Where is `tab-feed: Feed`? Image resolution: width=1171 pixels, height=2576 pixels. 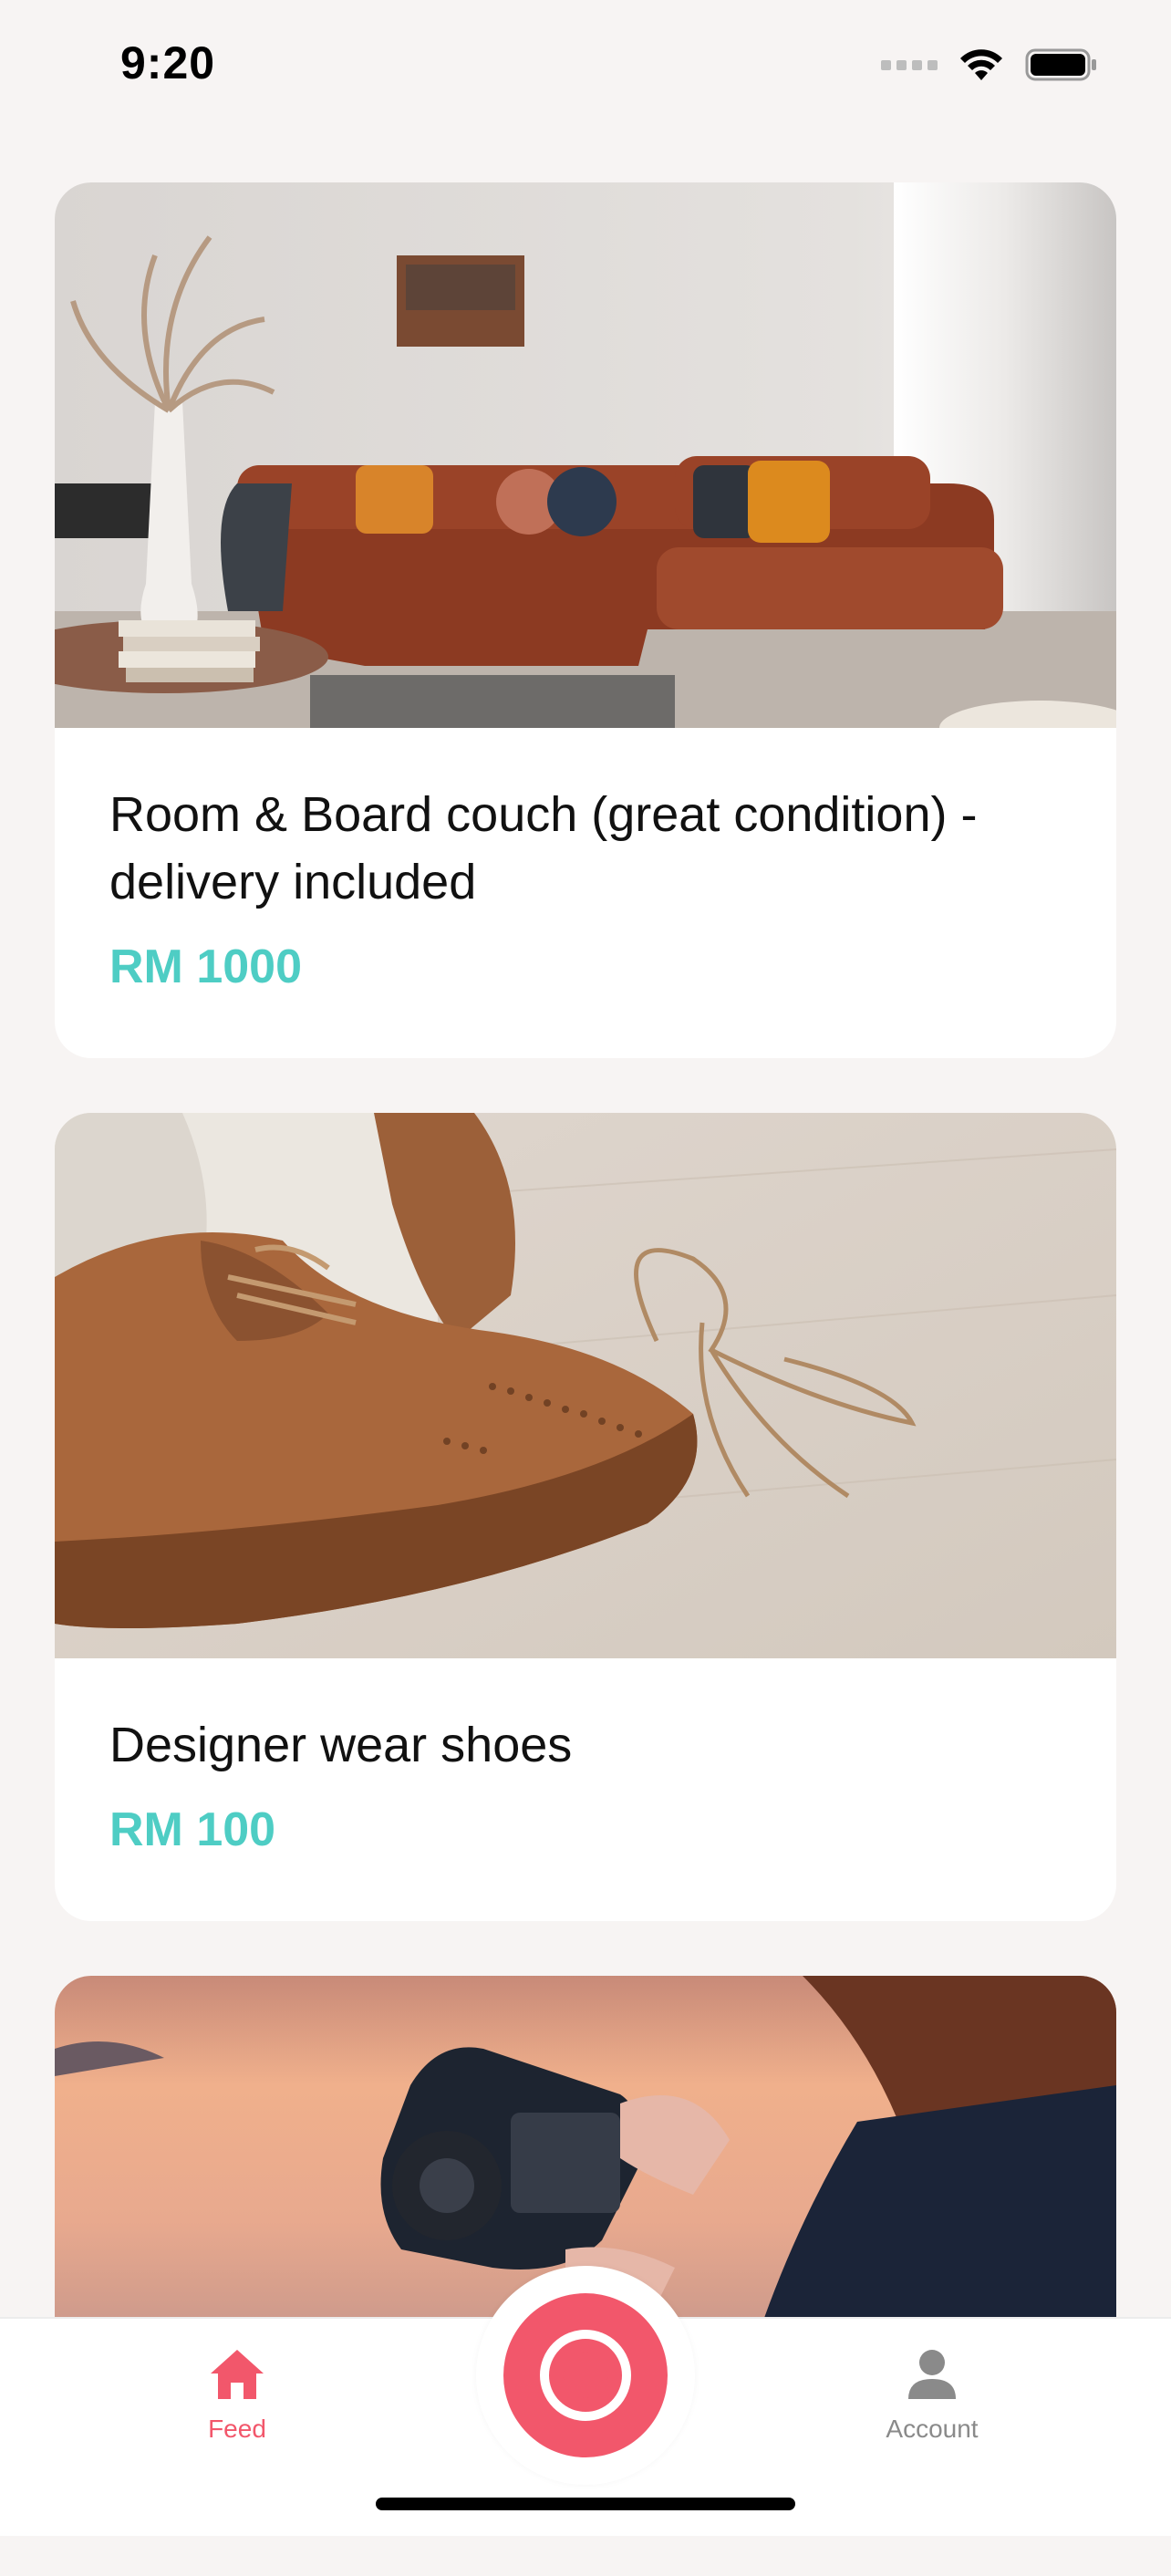 tab-feed: Feed is located at coordinates (237, 2395).